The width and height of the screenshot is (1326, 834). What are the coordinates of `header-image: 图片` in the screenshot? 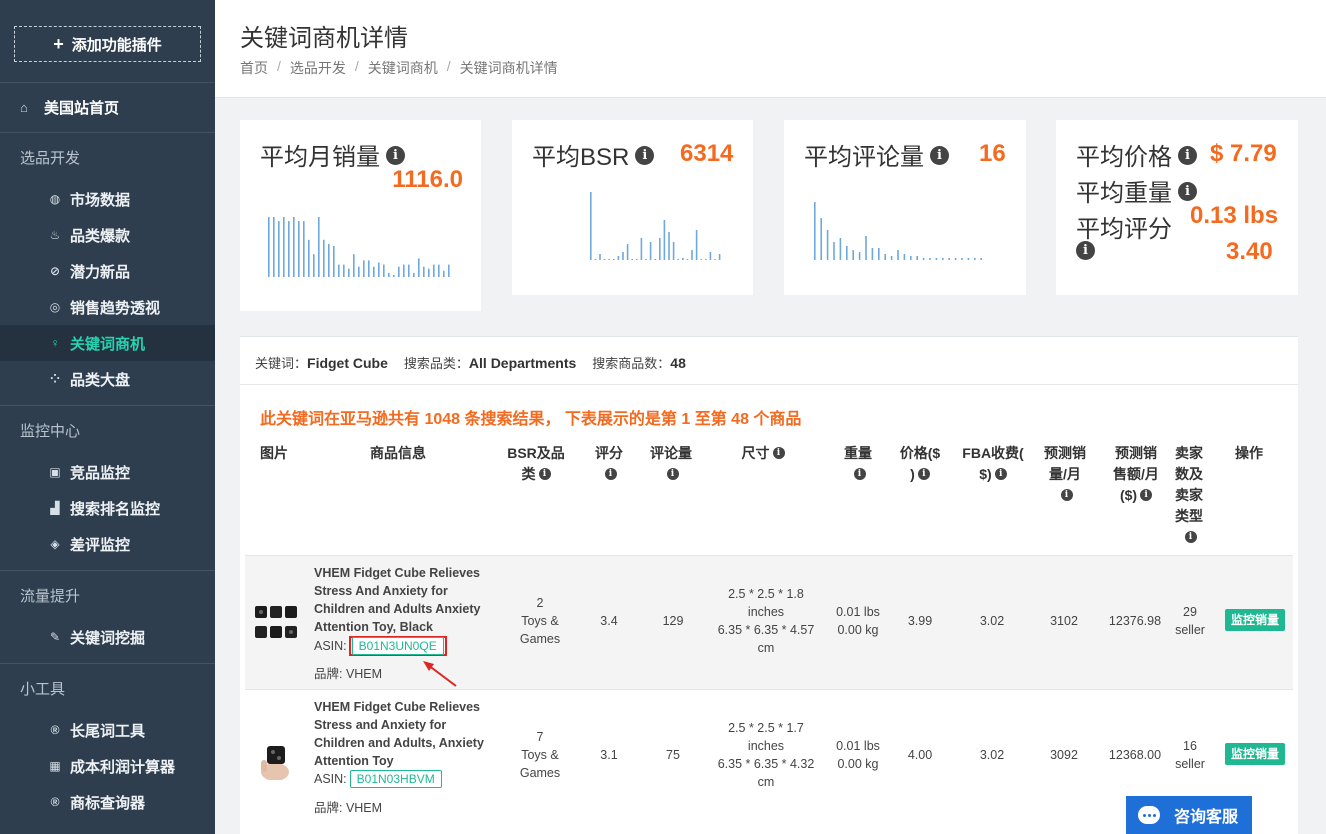 It's located at (274, 453).